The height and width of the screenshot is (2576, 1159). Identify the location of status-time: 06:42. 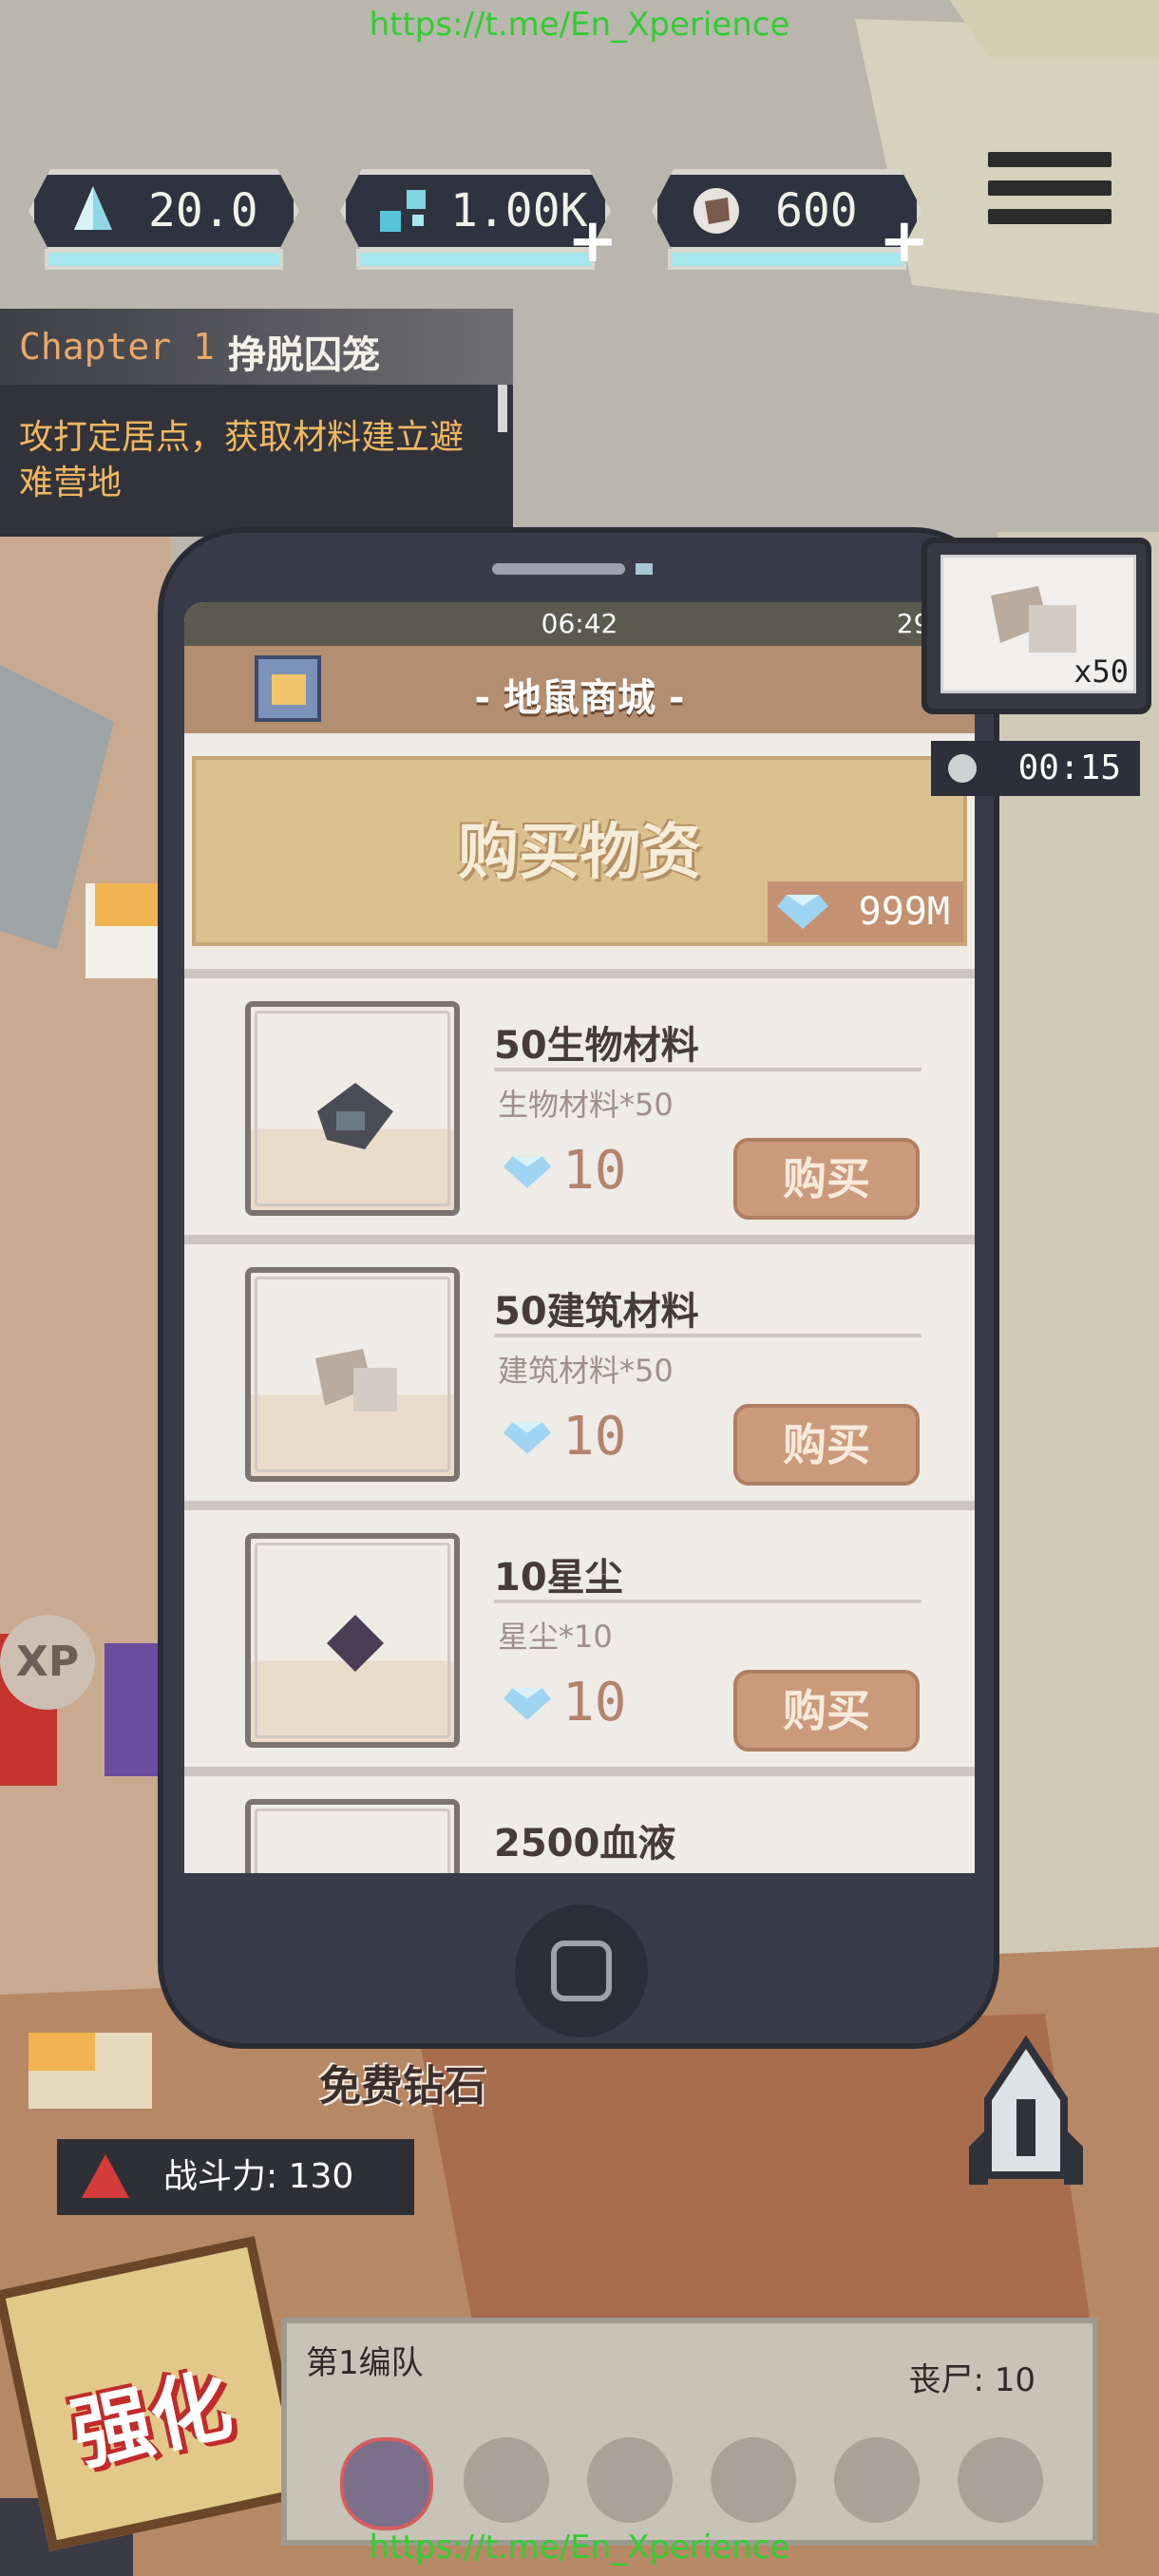
(579, 623).